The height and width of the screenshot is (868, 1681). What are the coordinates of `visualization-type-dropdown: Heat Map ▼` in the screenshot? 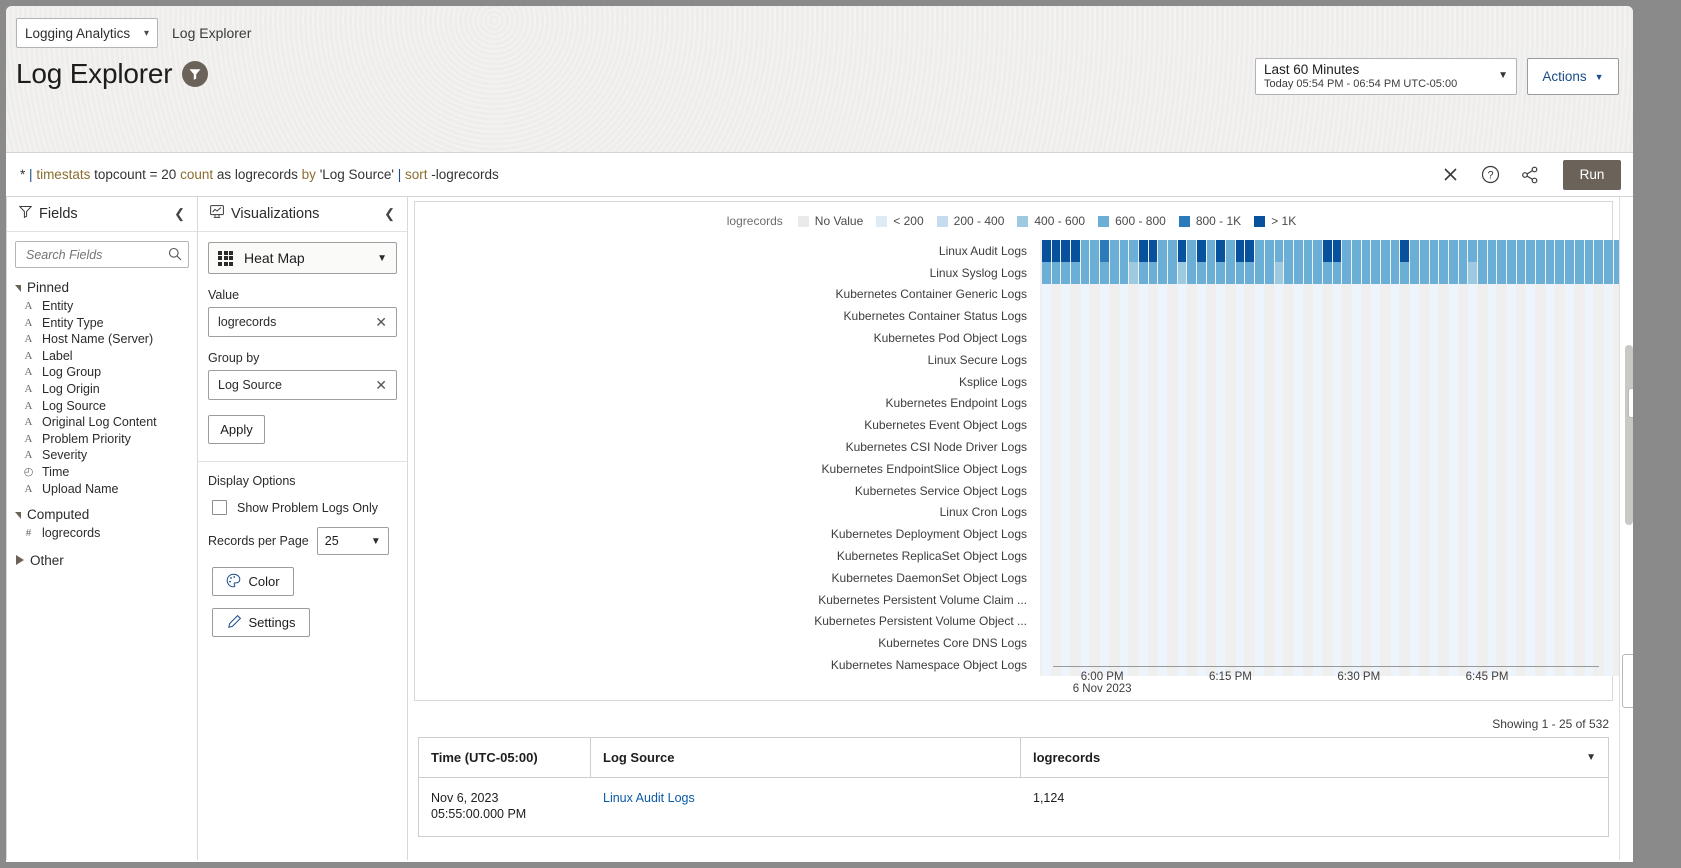 It's located at (302, 258).